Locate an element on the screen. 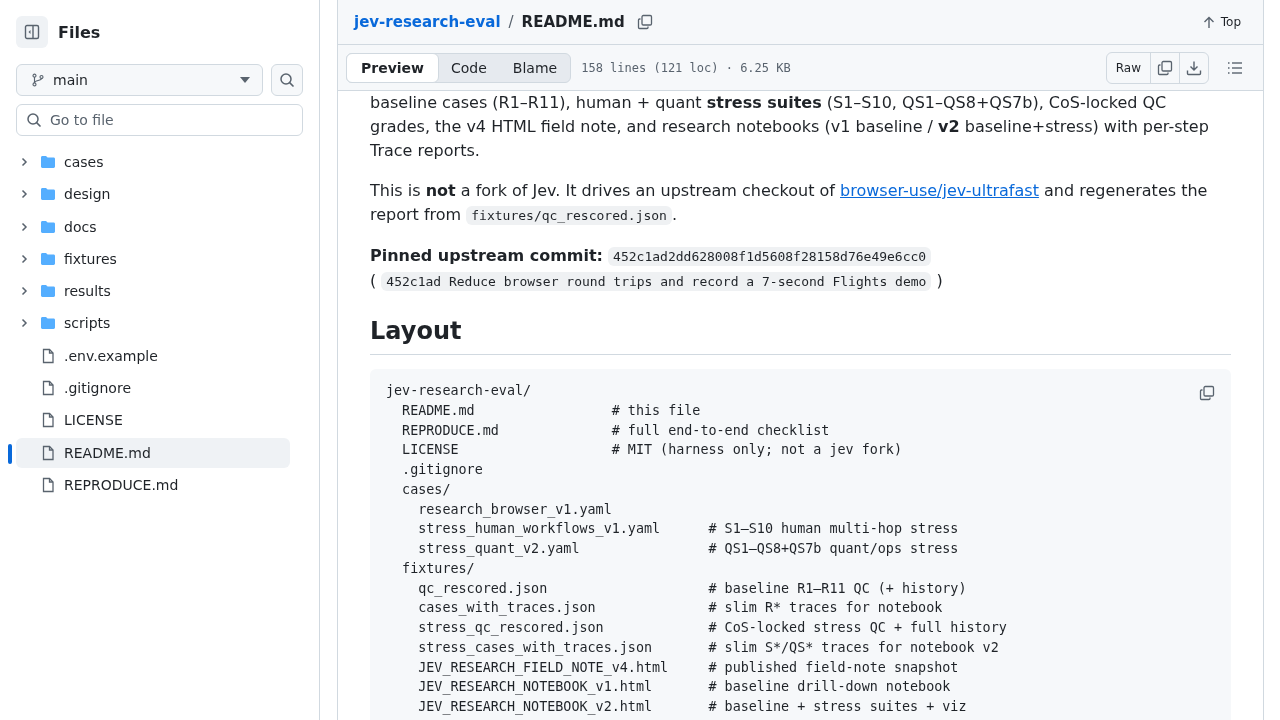 The width and height of the screenshot is (1280, 720). paragraph: This is not a fork of Jev. It drives an upstream checkout of browser-use/jev-ultrafast and regenerates the report from fixtures/qc_rescored.json . is located at coordinates (789, 203).